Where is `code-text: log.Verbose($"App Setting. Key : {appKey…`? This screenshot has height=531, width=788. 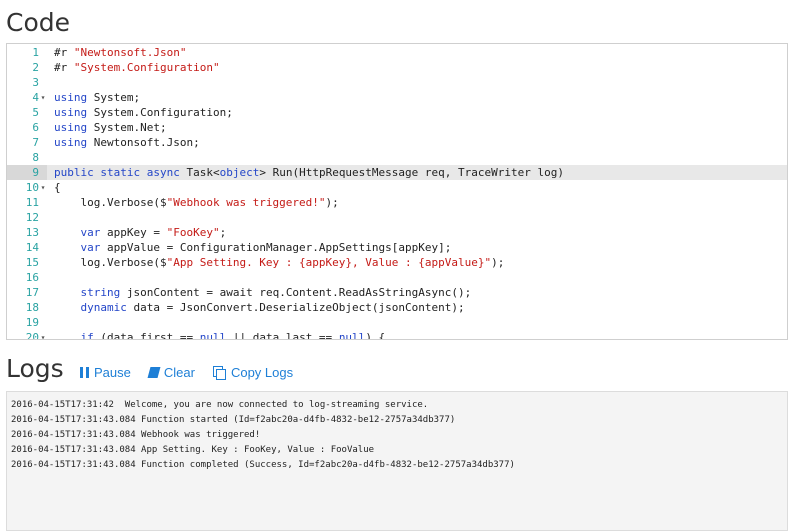
code-text: log.Verbose($"App Setting. Key : {appKey… is located at coordinates (279, 262).